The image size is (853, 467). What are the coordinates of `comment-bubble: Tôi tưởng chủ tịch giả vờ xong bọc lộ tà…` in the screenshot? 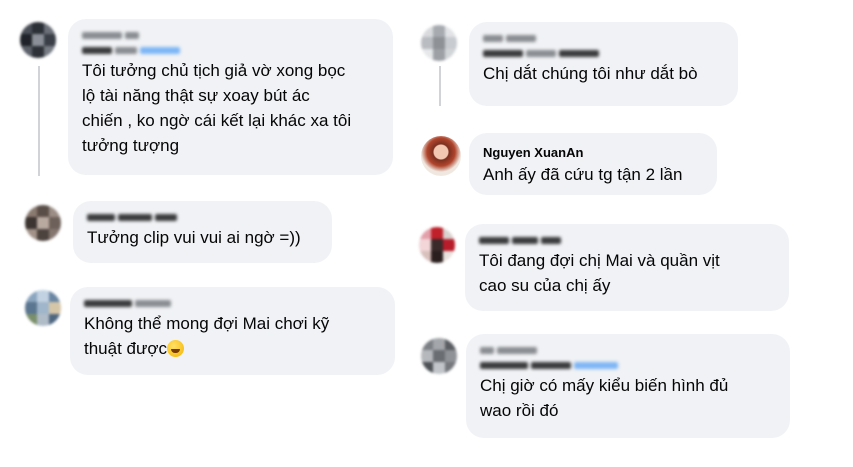 It's located at (230, 97).